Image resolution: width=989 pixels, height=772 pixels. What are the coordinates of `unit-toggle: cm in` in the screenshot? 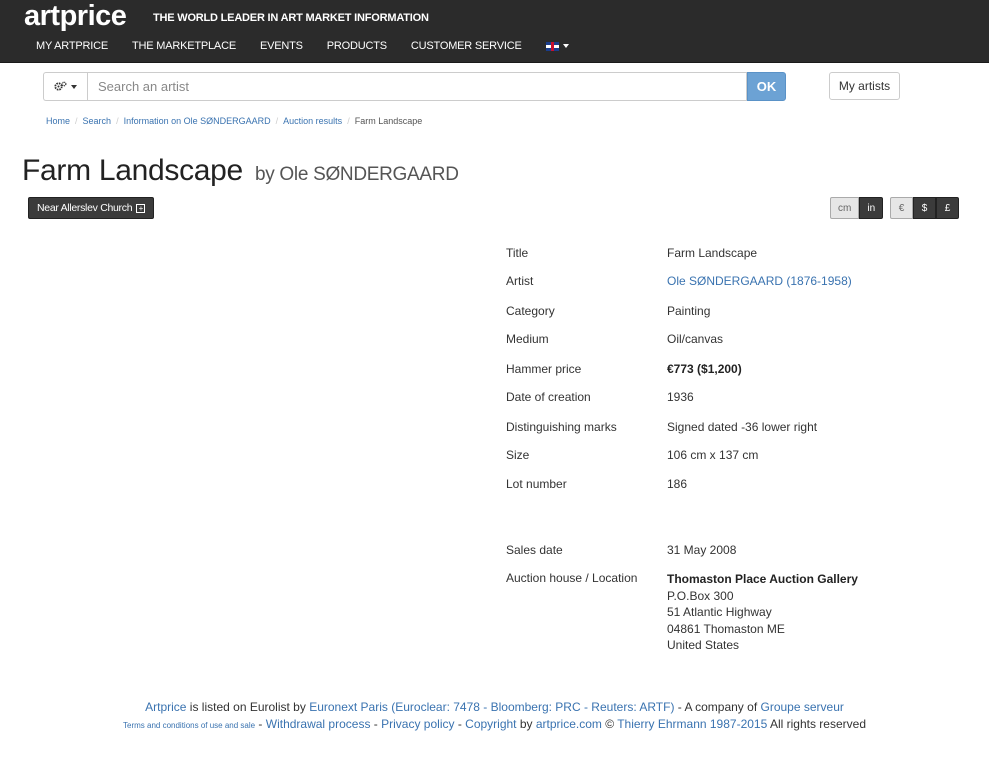 It's located at (857, 208).